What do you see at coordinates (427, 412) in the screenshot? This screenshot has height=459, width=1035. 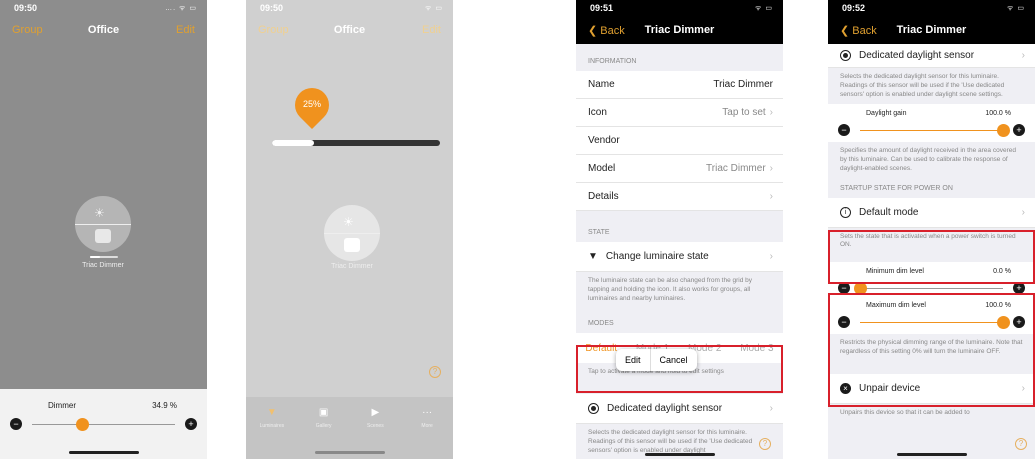 I see `more-icon: ···` at bounding box center [427, 412].